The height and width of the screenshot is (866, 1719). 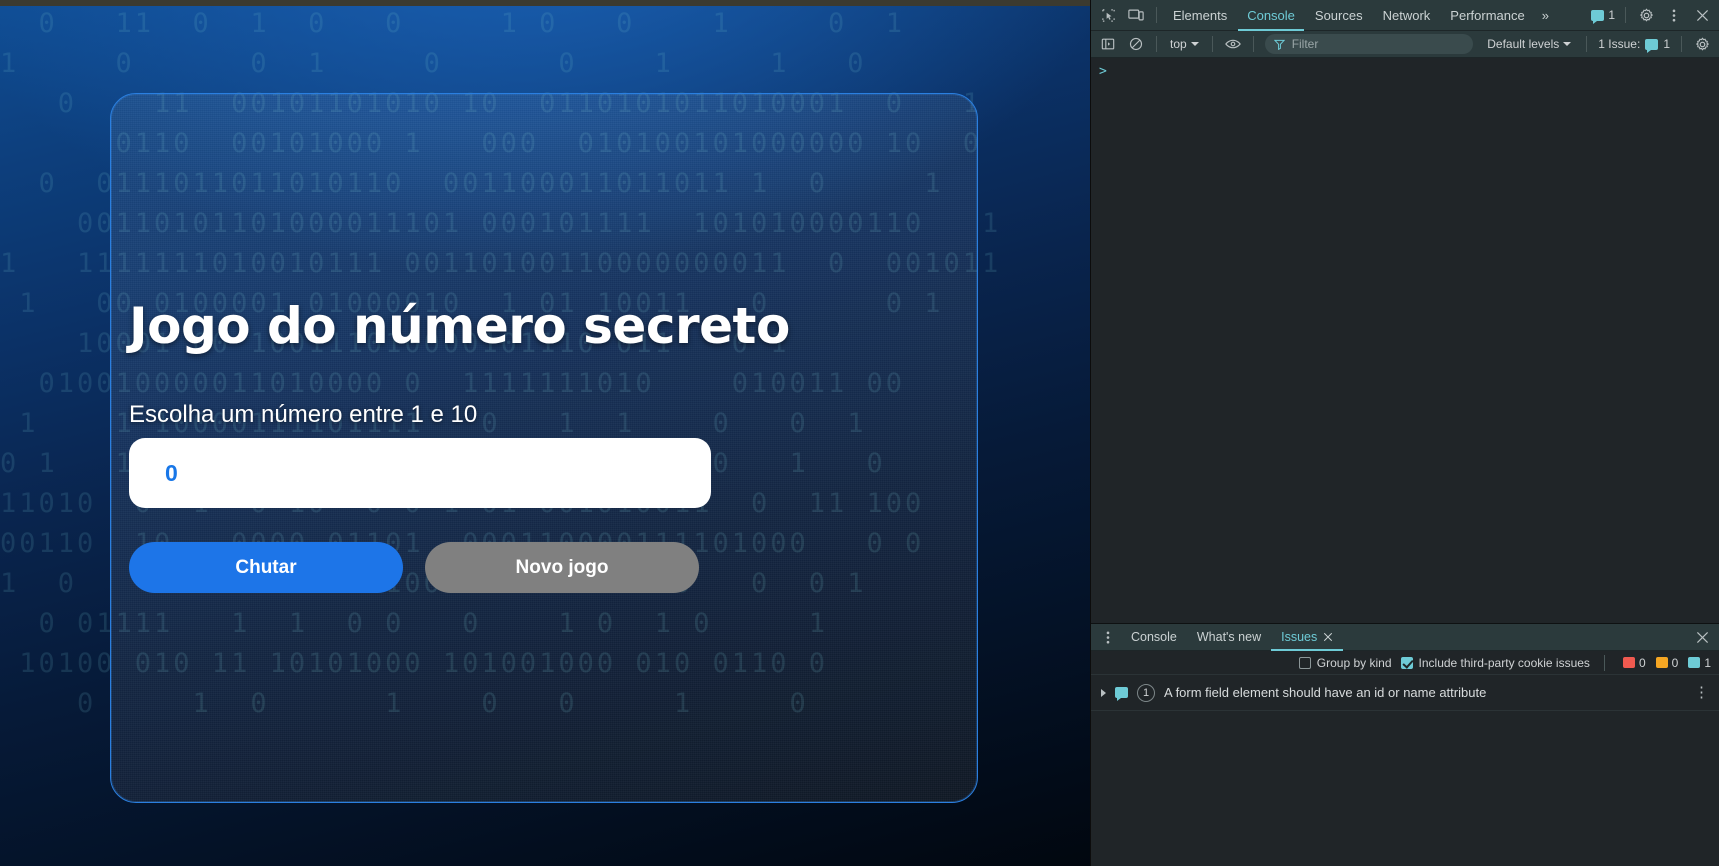 What do you see at coordinates (1545, 15) in the screenshot?
I see `more-tabs-icon: »` at bounding box center [1545, 15].